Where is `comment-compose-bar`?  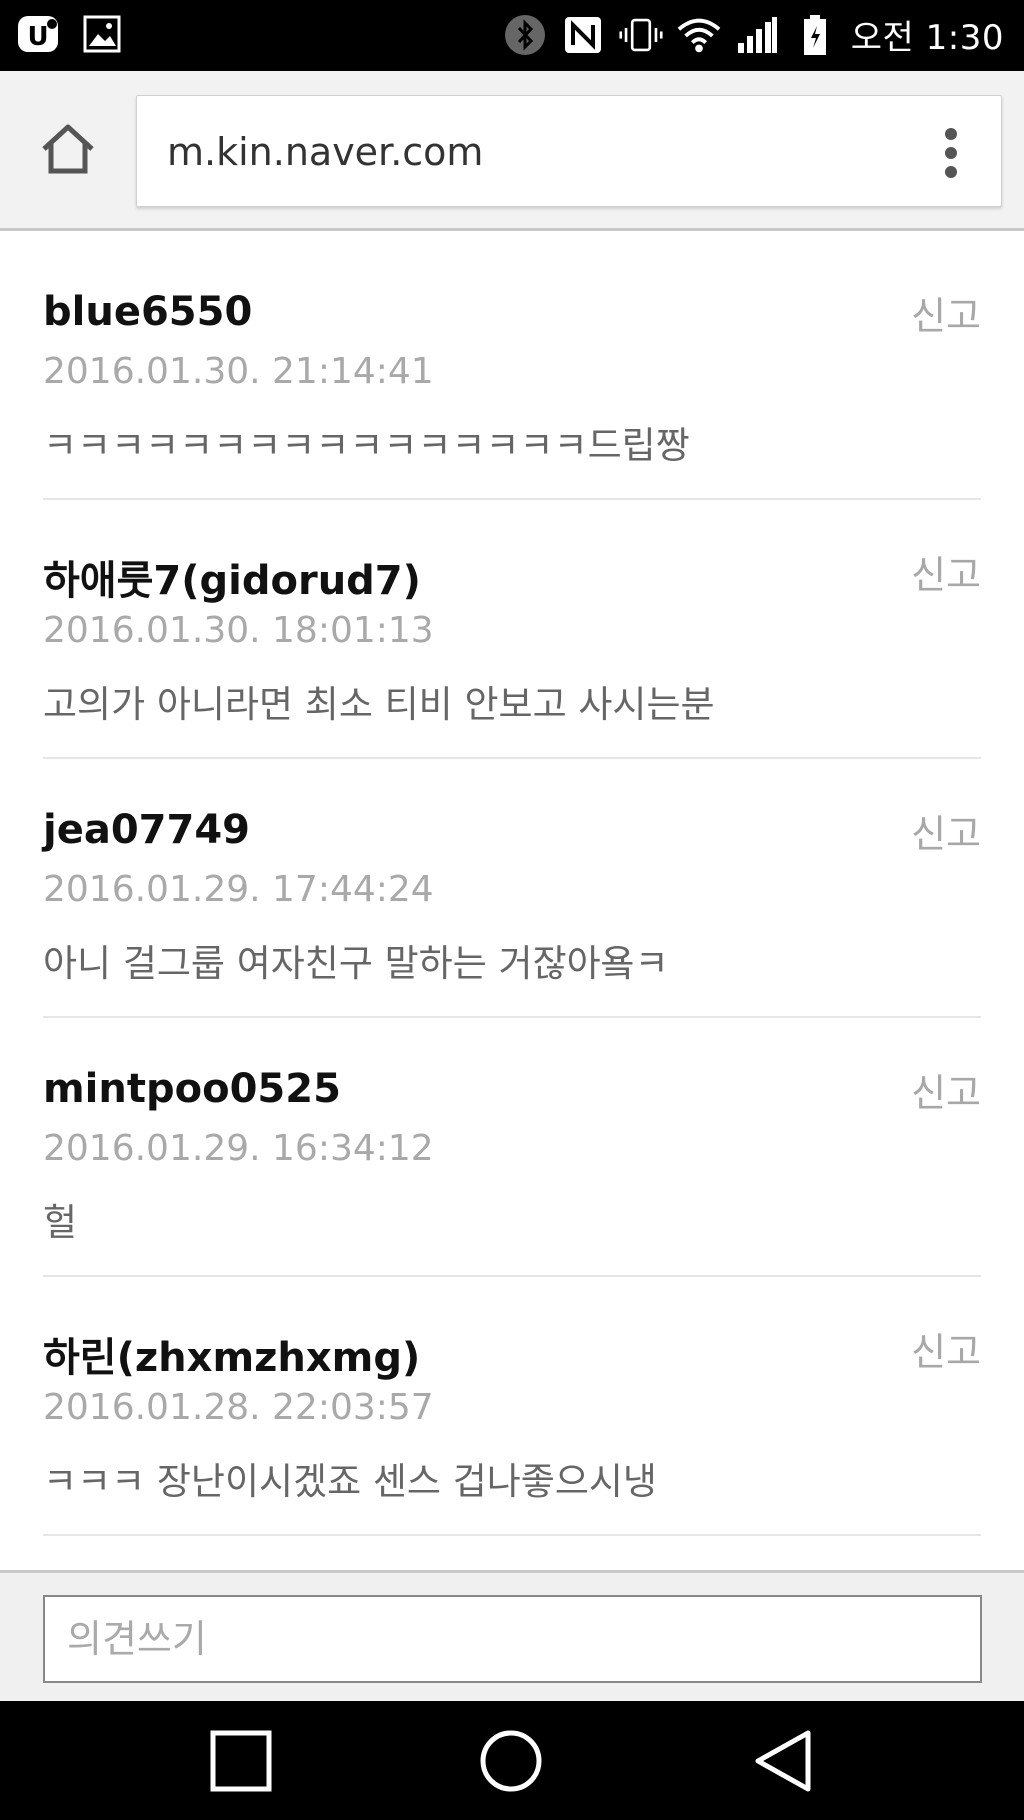 comment-compose-bar is located at coordinates (512, 1635).